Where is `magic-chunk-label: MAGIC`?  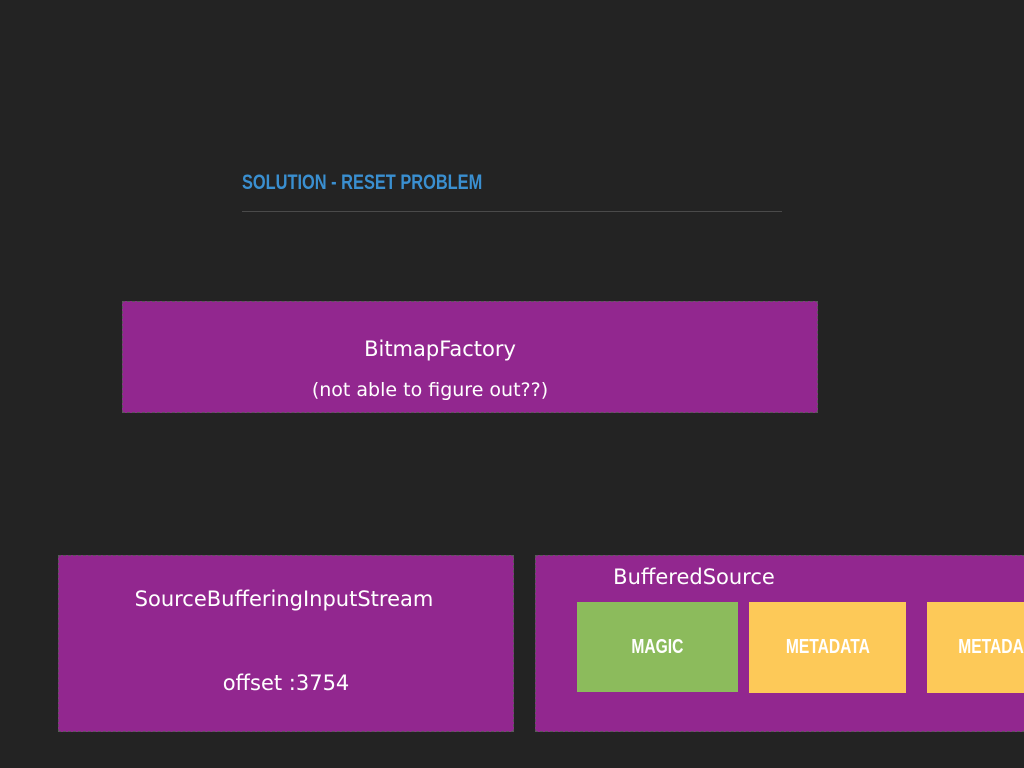
magic-chunk-label: MAGIC is located at coordinates (657, 646).